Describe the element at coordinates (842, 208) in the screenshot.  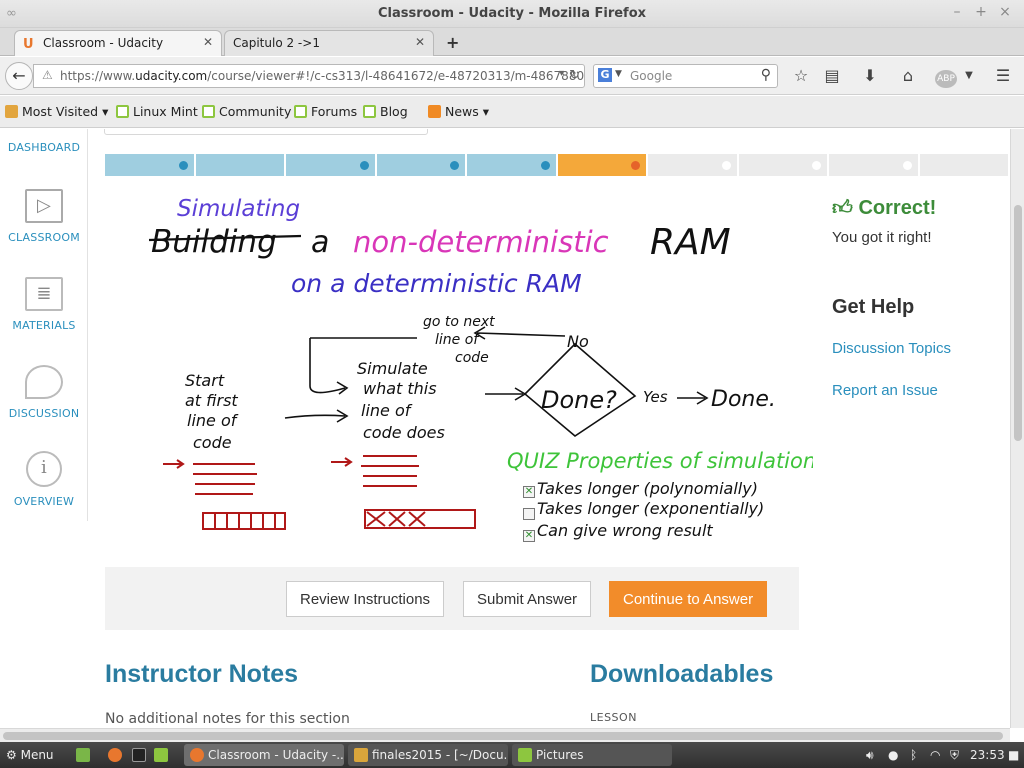
I see `thumbs-up-icon: 👍︎` at that location.